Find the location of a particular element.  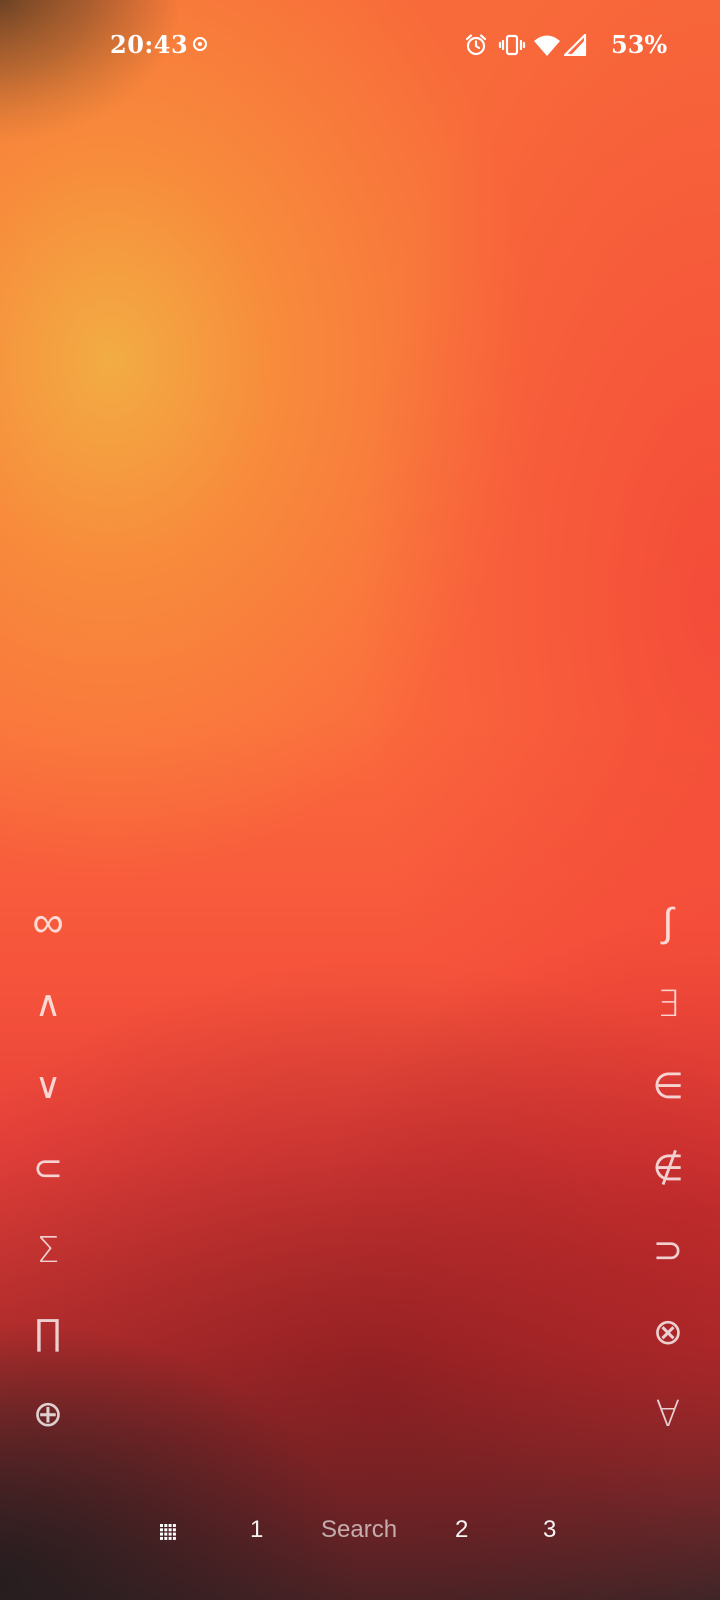

symbol-subset: ⊂ is located at coordinates (48, 1187).